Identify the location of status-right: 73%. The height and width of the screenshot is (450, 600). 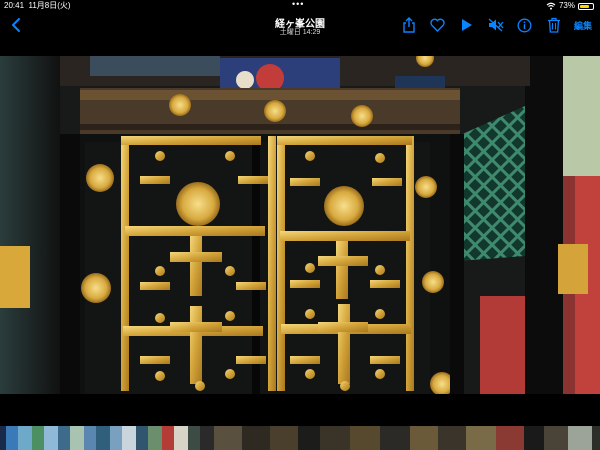
(570, 6).